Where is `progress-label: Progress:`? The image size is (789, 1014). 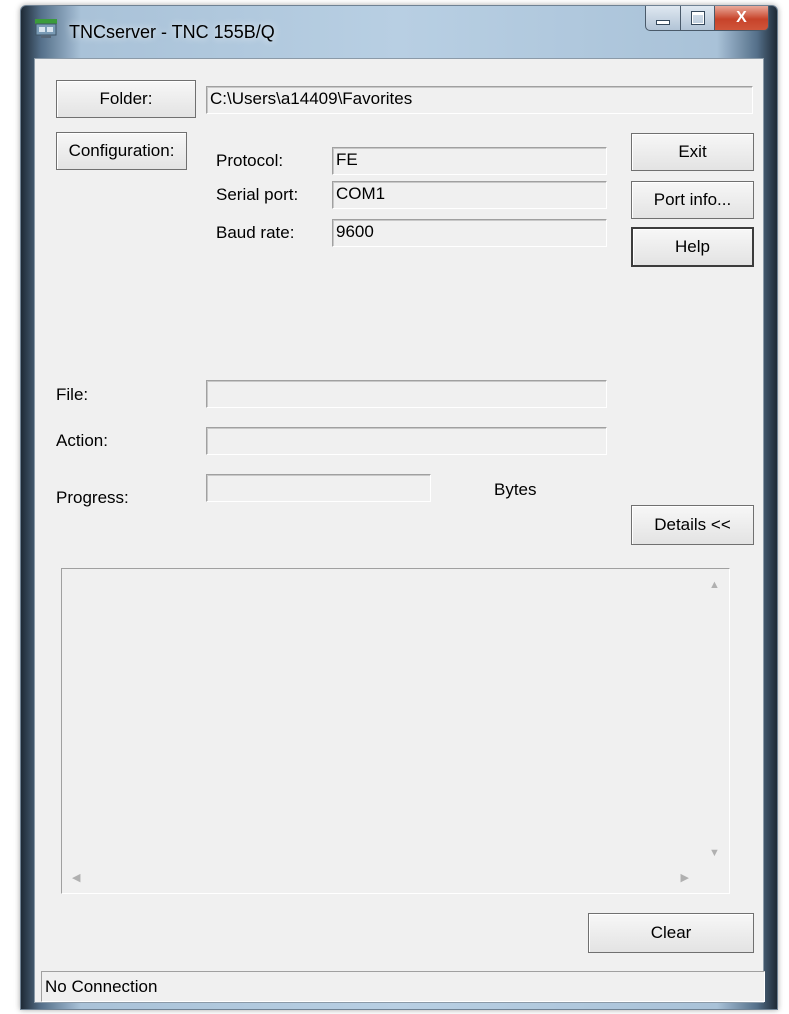
progress-label: Progress: is located at coordinates (92, 497).